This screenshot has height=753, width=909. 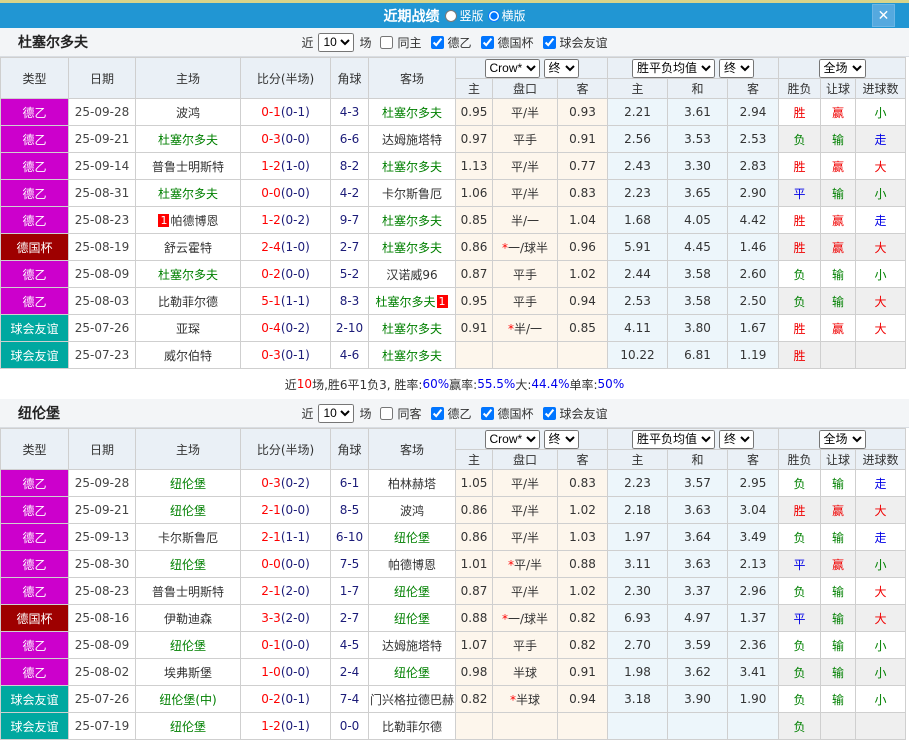 I want to click on away-team: 杜塞尔多夫 1, so click(x=412, y=301).